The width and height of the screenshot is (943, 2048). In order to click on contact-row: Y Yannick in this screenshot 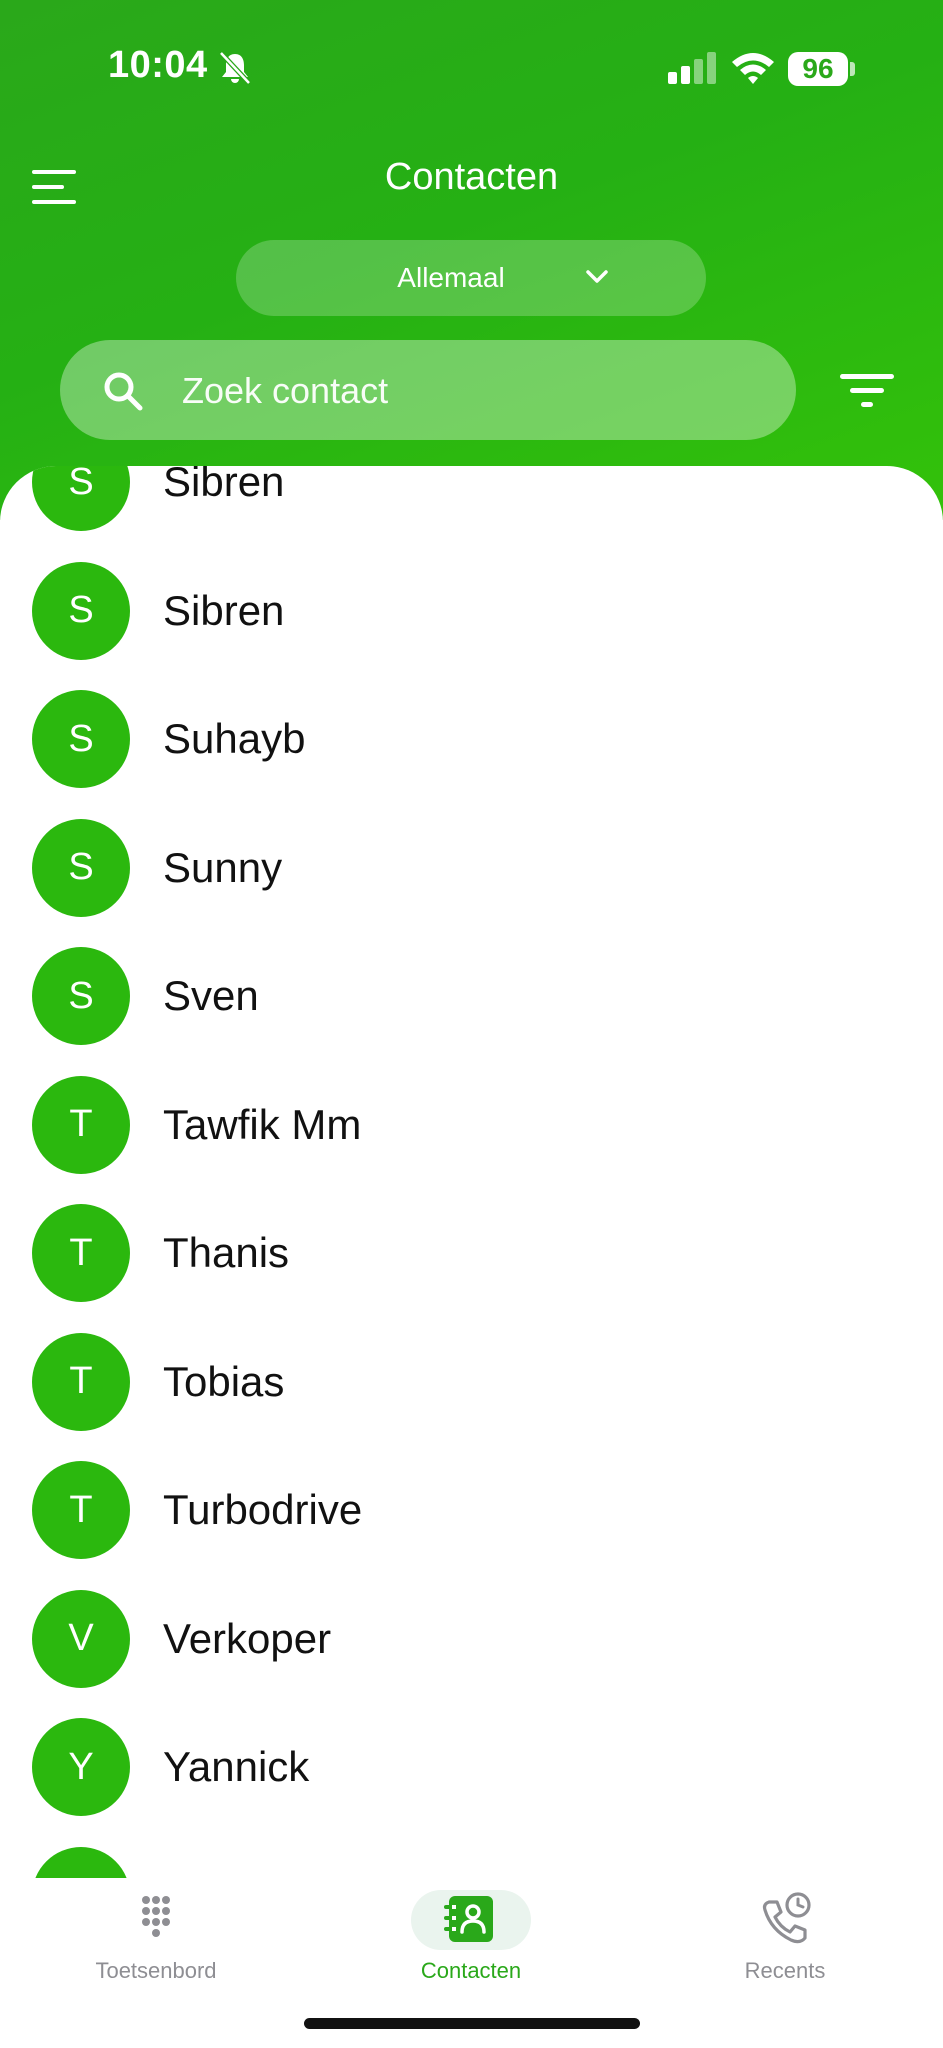, I will do `click(471, 1767)`.